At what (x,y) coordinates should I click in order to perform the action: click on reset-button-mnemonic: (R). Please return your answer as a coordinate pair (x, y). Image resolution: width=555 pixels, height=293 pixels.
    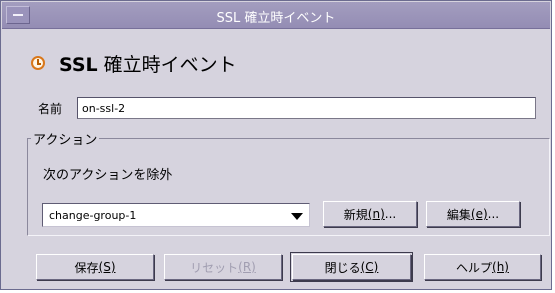
    Looking at the image, I should click on (247, 267).